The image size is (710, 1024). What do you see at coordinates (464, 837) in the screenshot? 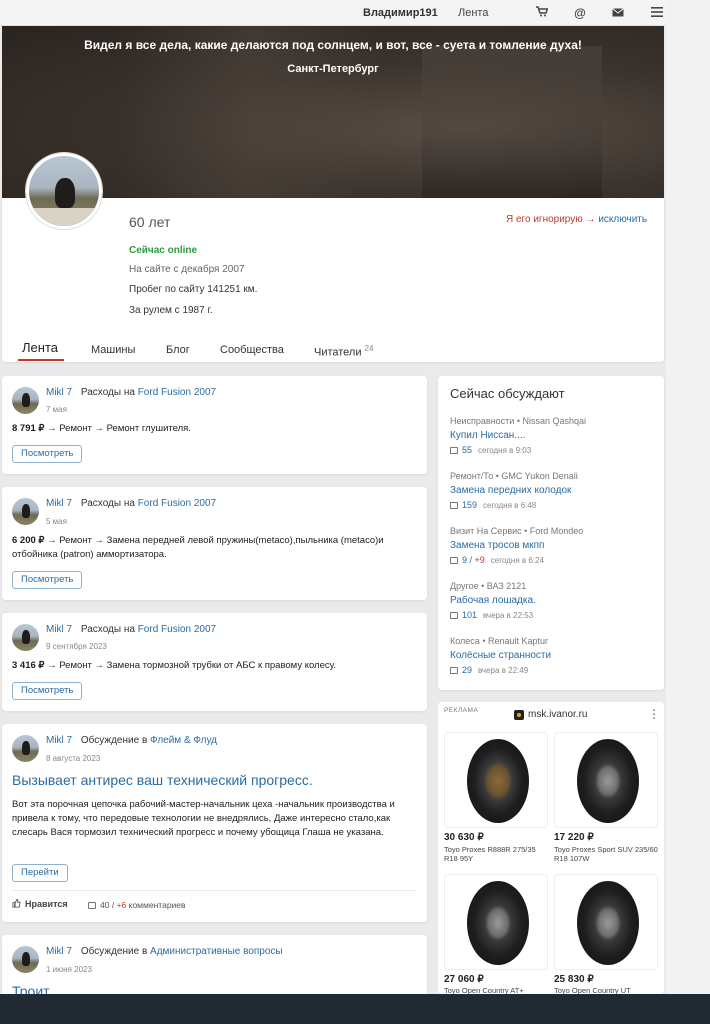
I see `ad-product-price: 30 630 ₽` at bounding box center [464, 837].